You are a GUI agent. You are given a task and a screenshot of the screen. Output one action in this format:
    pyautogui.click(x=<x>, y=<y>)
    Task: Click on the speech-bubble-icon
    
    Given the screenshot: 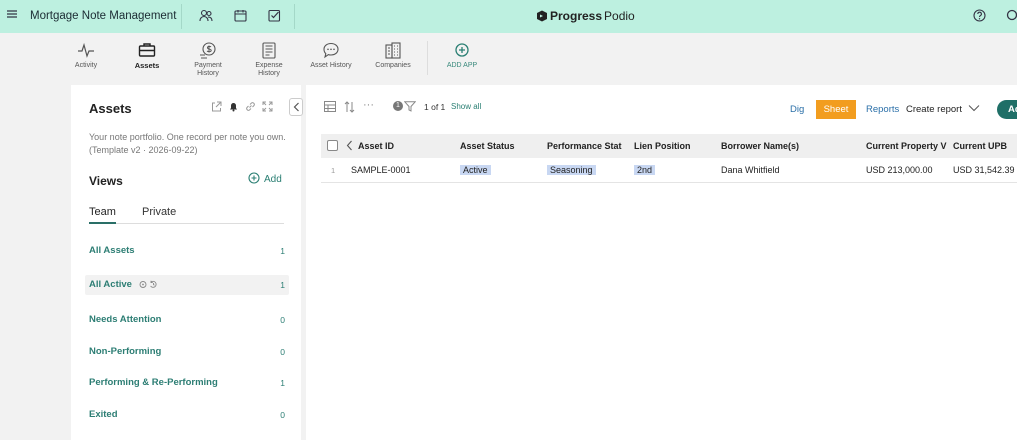 What is the action you would take?
    pyautogui.click(x=331, y=50)
    